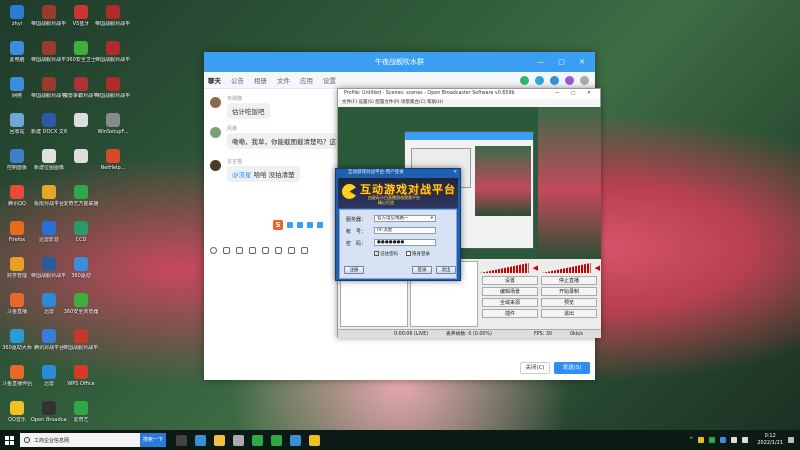 Image resolution: width=800 pixels, height=450 pixels. Describe the element at coordinates (81, 268) in the screenshot. I see `desktop-icon: 360驱动` at that location.